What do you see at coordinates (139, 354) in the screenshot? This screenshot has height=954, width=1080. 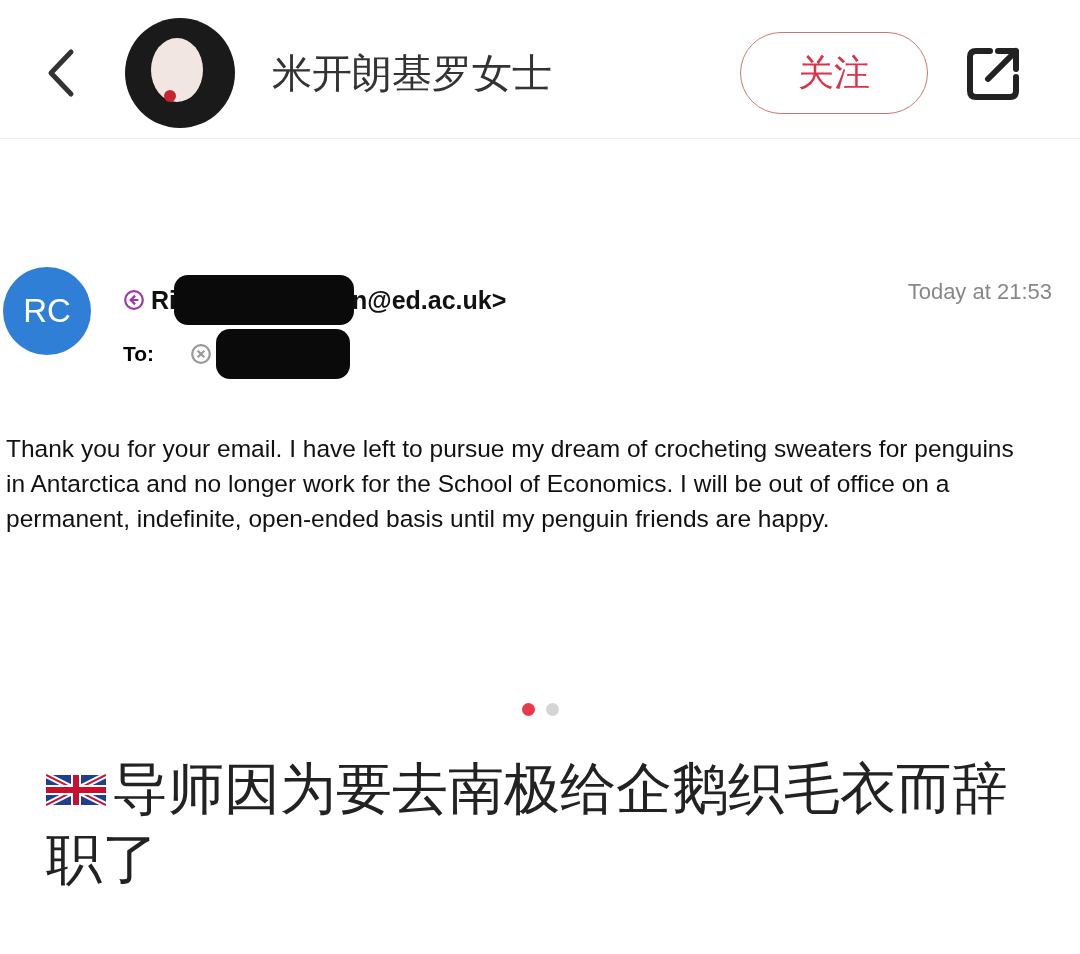 I see `to-label: To:` at bounding box center [139, 354].